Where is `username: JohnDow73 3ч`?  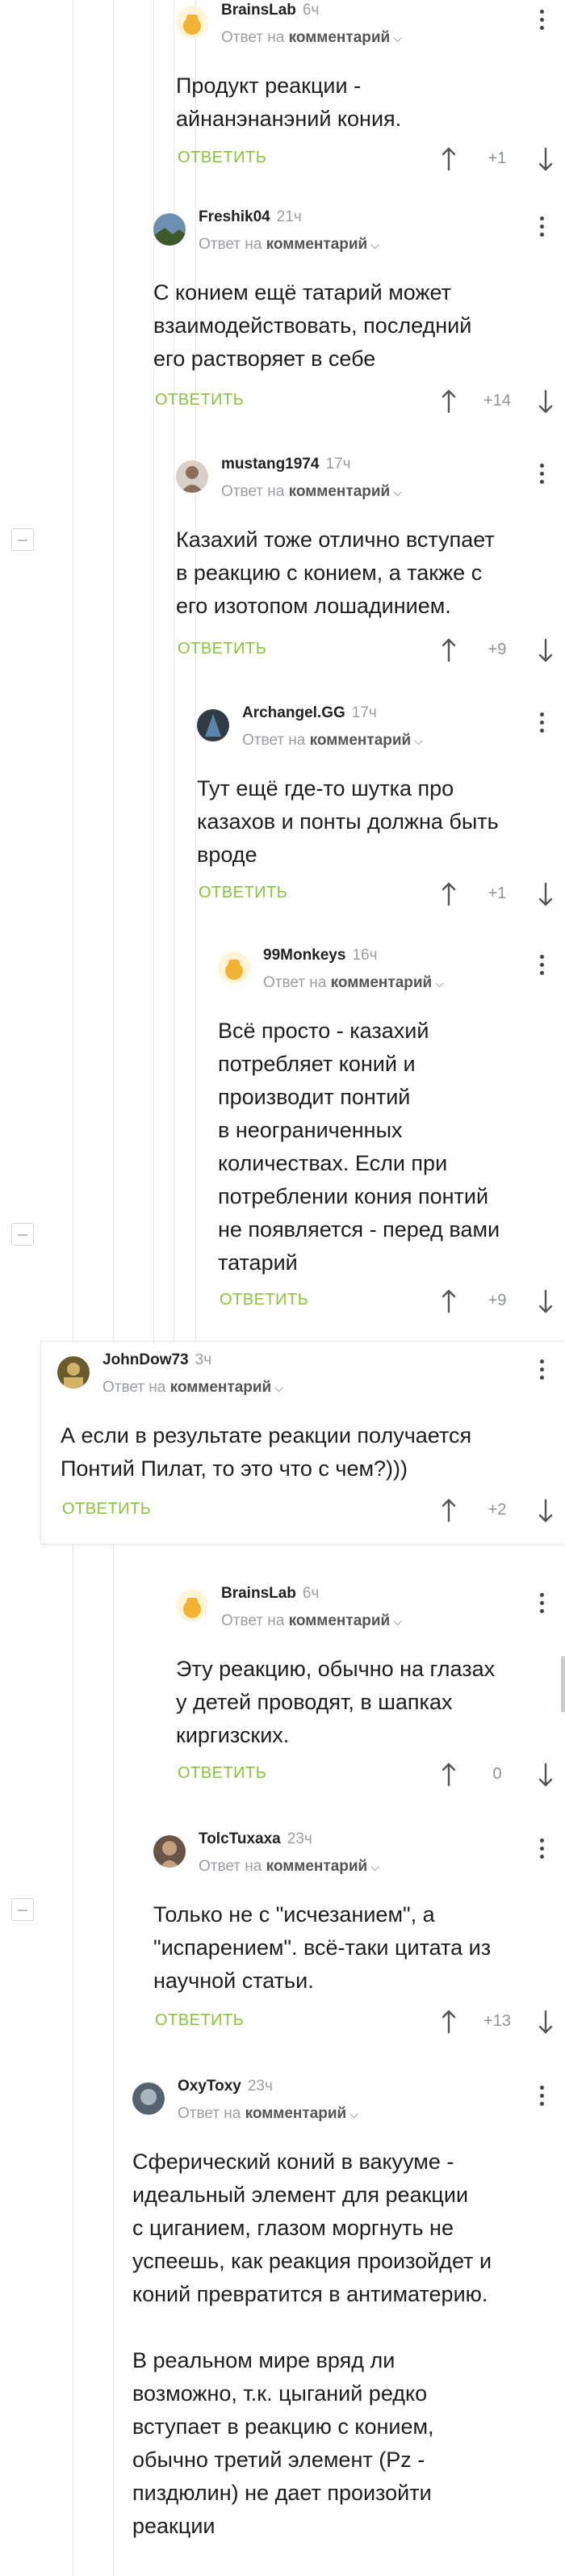
username: JohnDow73 3ч is located at coordinates (157, 1360).